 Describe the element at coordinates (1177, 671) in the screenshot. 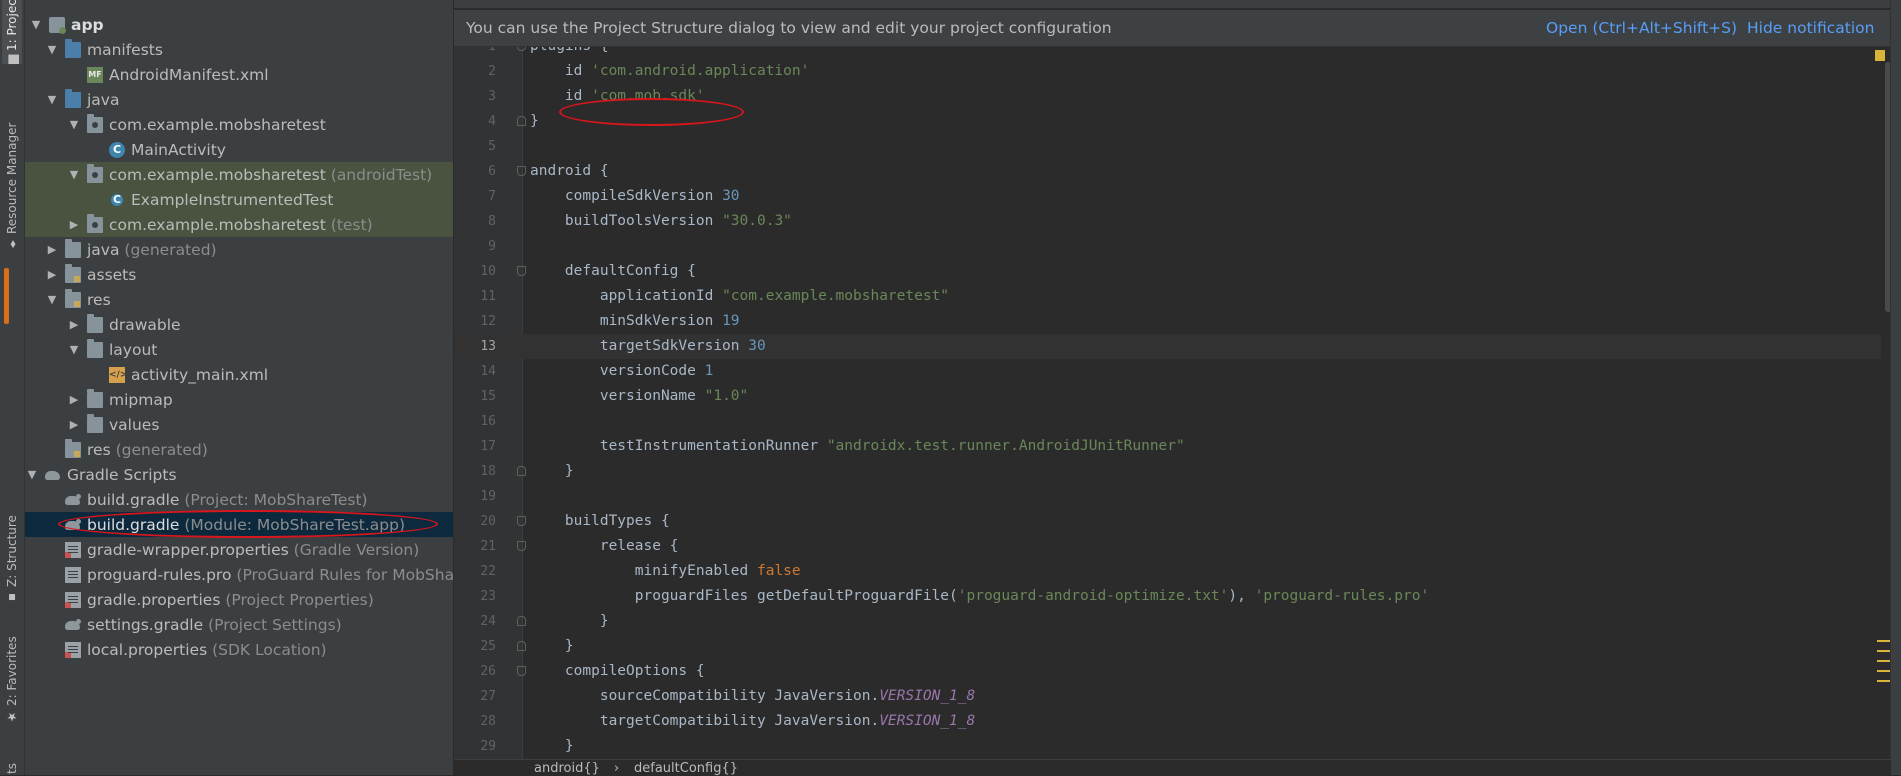

I see `code-line: 26 compileOptions {` at that location.